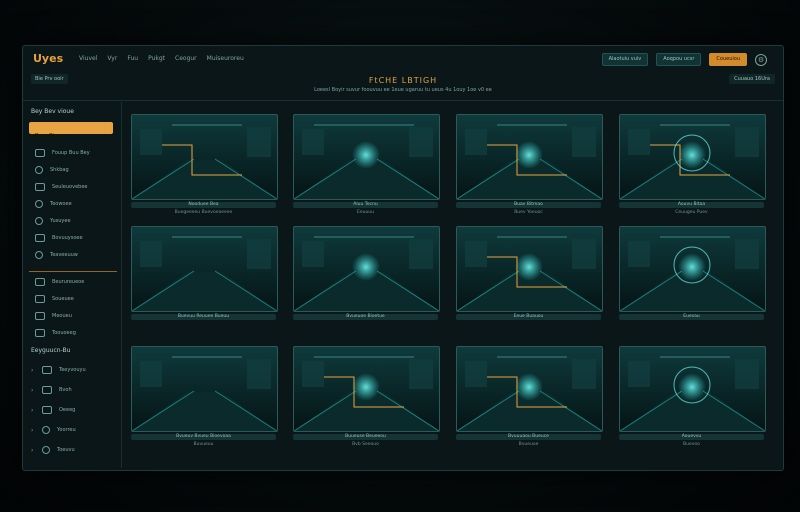 This screenshot has width=800, height=512. Describe the element at coordinates (691, 444) in the screenshot. I see `scene-subcaption: Buevoo` at that location.